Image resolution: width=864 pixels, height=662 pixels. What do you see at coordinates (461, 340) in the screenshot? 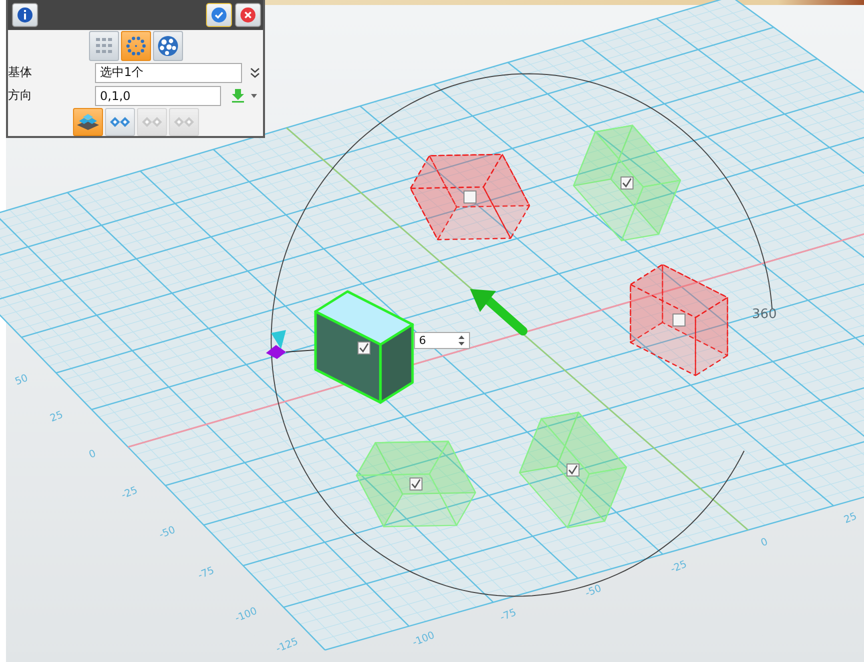
I see `spinner-icon` at bounding box center [461, 340].